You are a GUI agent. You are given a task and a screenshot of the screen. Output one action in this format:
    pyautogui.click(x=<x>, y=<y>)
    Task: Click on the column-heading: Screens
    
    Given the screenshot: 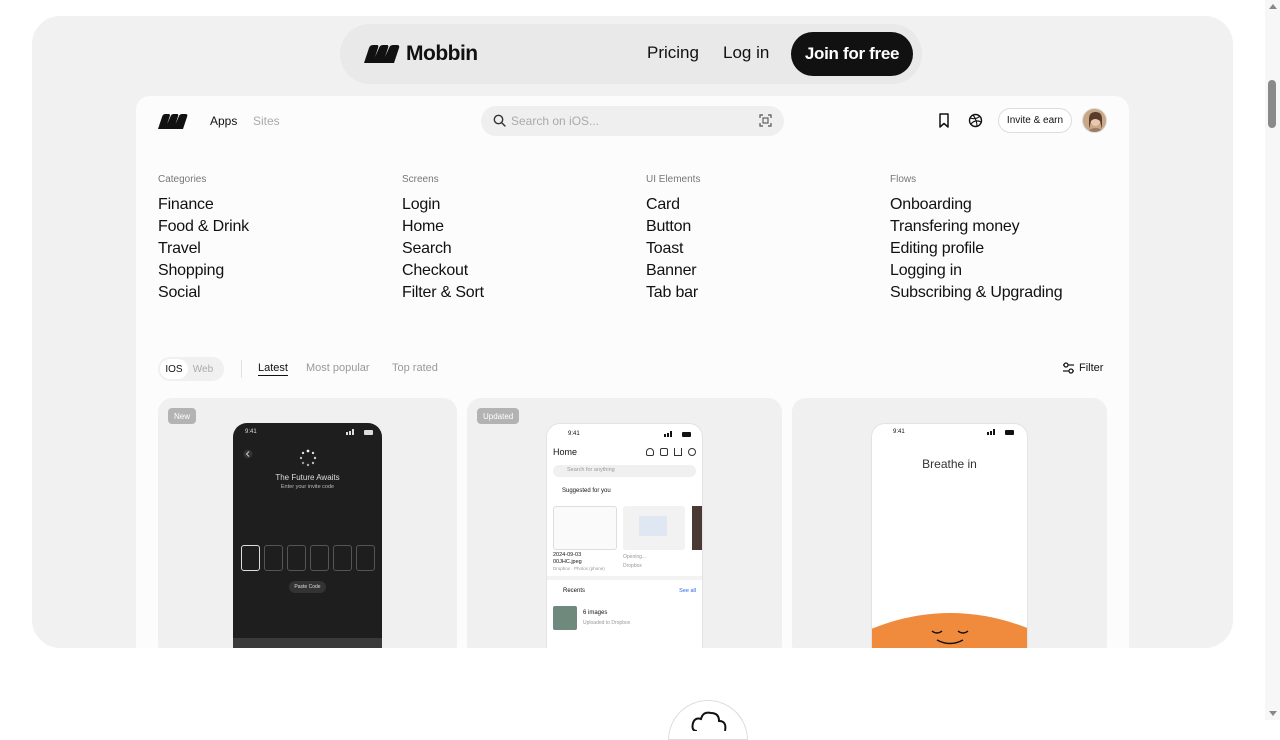 What is the action you would take?
    pyautogui.click(x=420, y=179)
    